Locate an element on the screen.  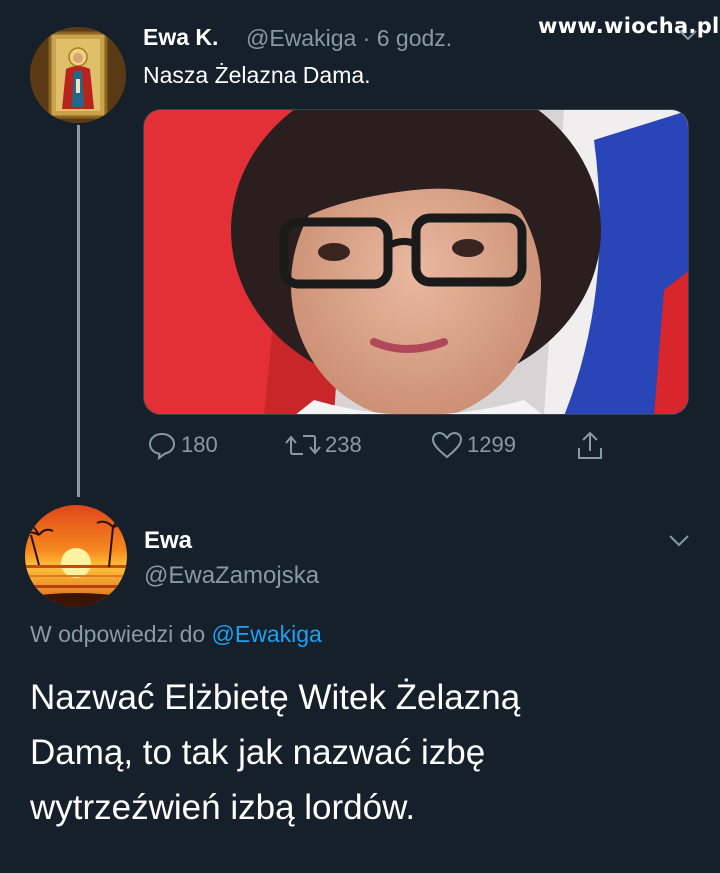
reply-button: 180 is located at coordinates (182, 445).